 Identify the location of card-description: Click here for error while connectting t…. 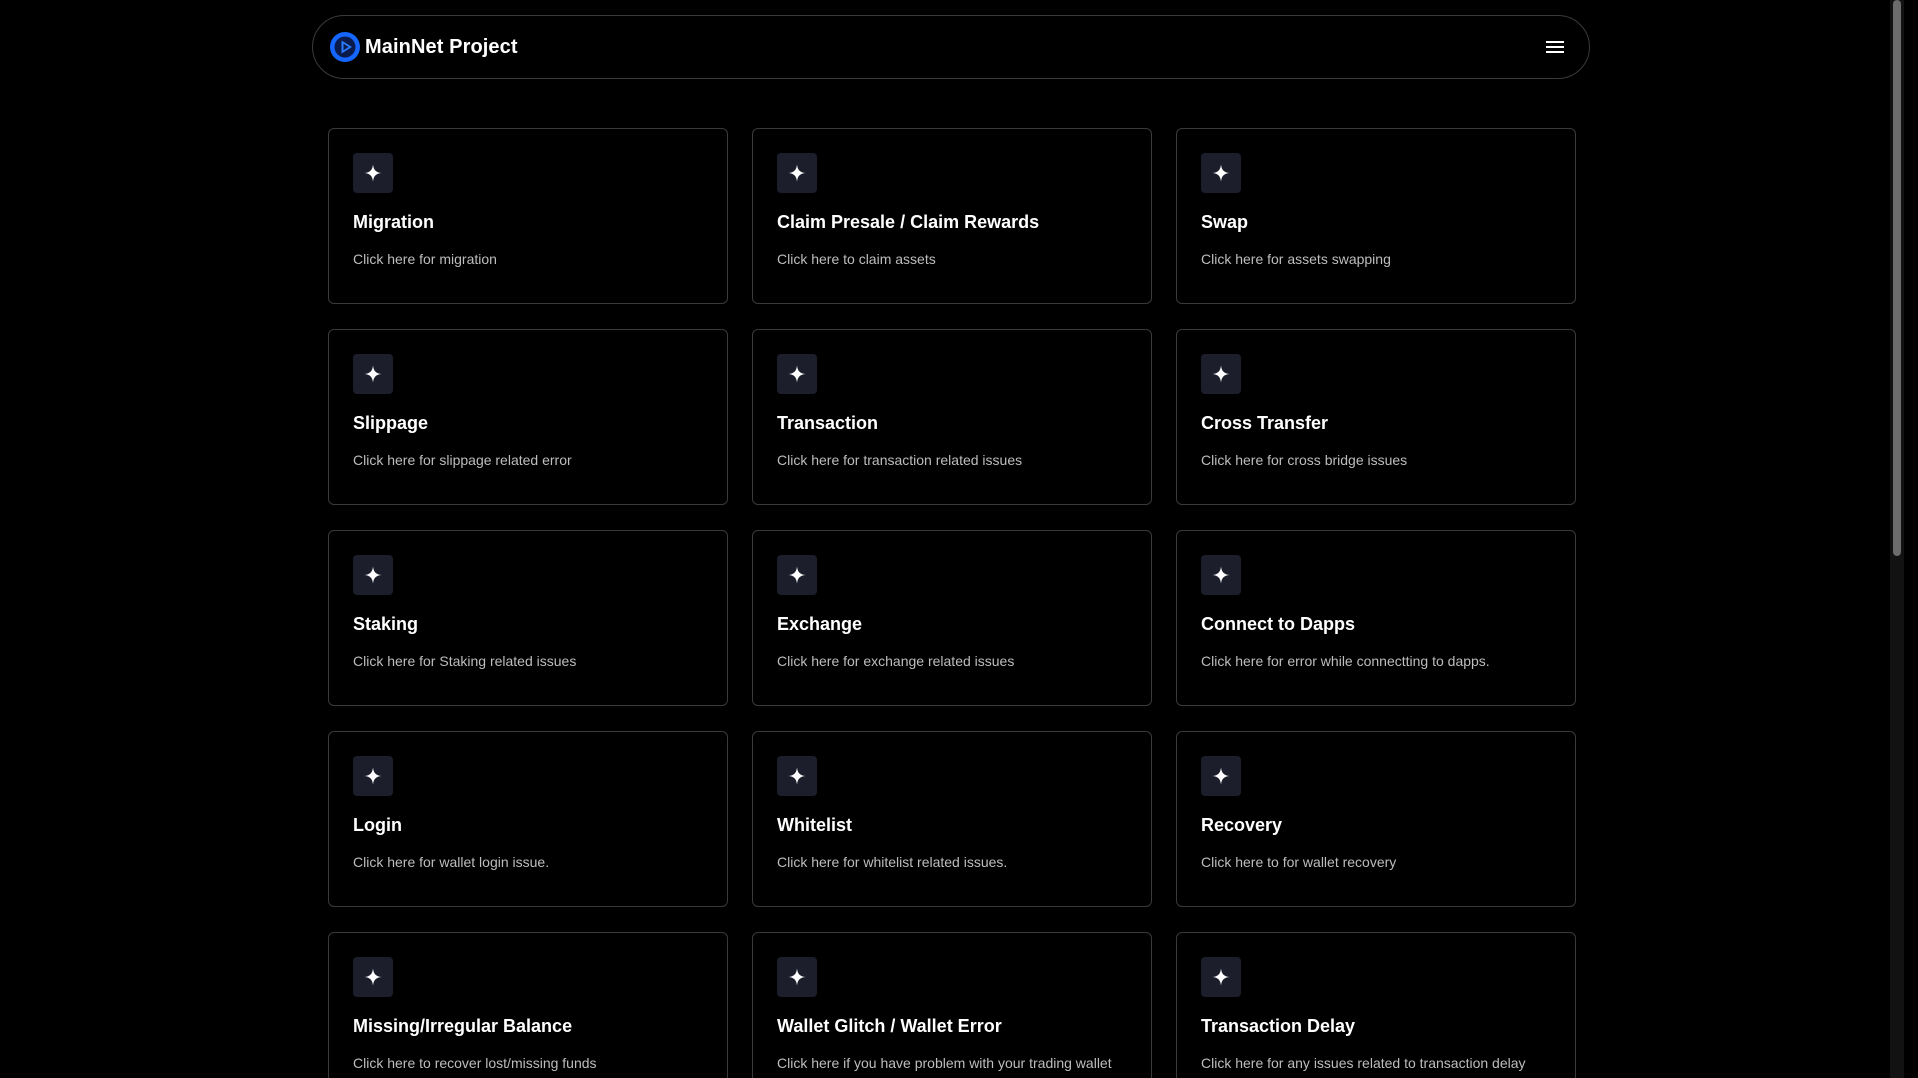
(1345, 661).